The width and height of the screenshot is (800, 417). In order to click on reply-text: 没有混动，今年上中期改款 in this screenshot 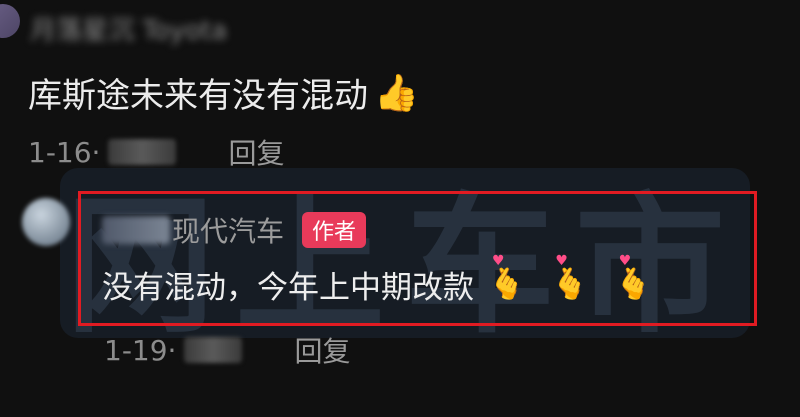, I will do `click(288, 288)`.